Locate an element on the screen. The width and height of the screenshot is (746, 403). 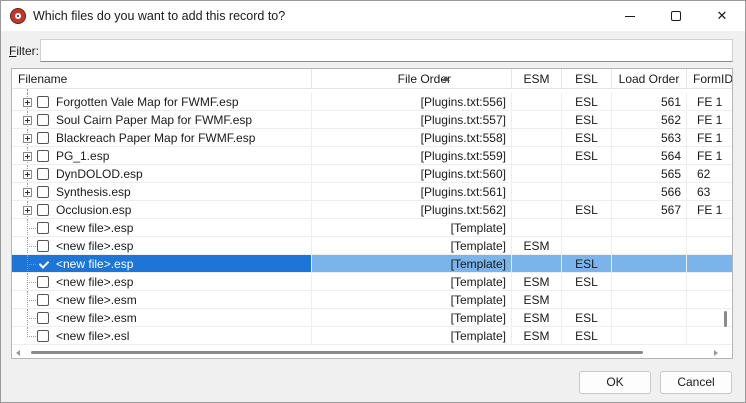
filter-label-rest: ilter: is located at coordinates (28, 51).